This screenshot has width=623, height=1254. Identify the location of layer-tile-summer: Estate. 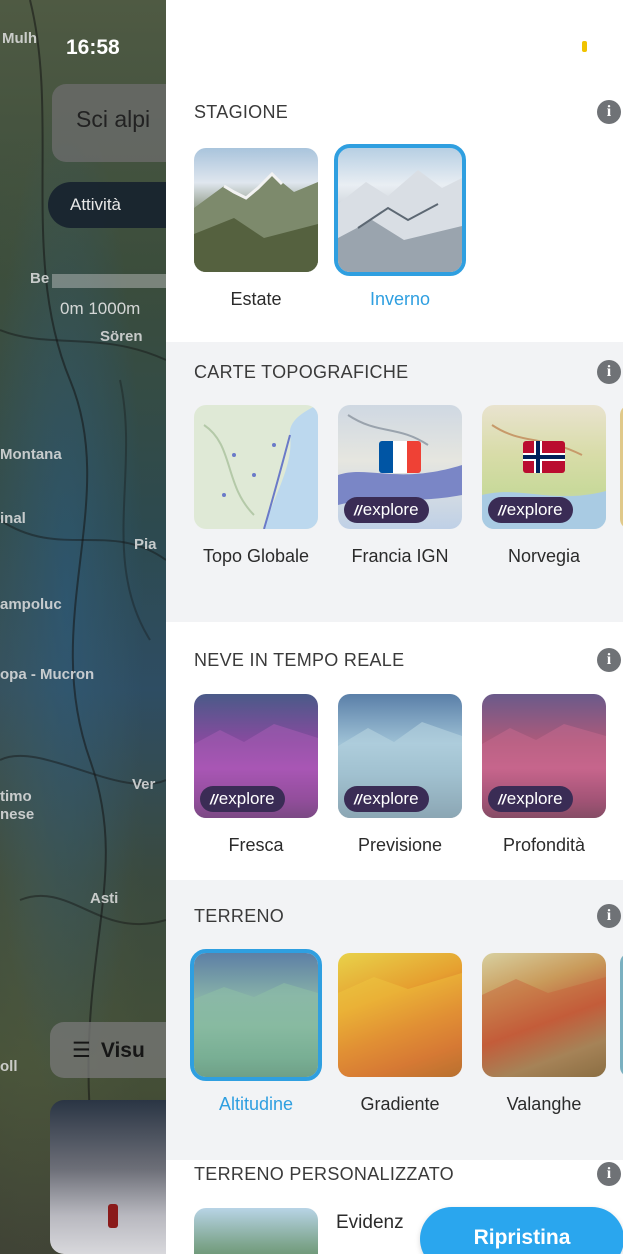
(256, 230).